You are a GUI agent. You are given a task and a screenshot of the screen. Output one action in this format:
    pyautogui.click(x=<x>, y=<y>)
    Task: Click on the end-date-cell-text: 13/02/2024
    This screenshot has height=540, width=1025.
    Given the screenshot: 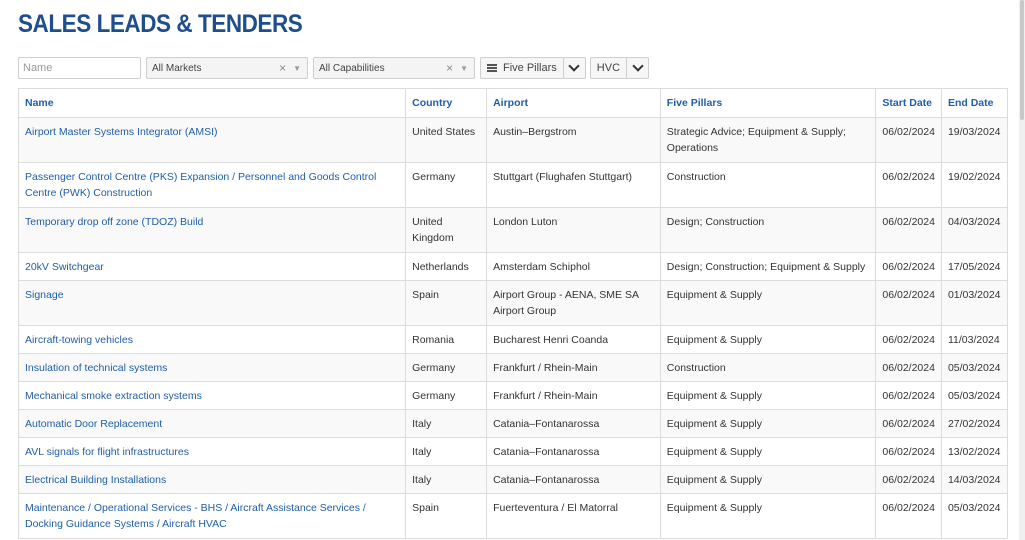 What is the action you would take?
    pyautogui.click(x=974, y=452)
    